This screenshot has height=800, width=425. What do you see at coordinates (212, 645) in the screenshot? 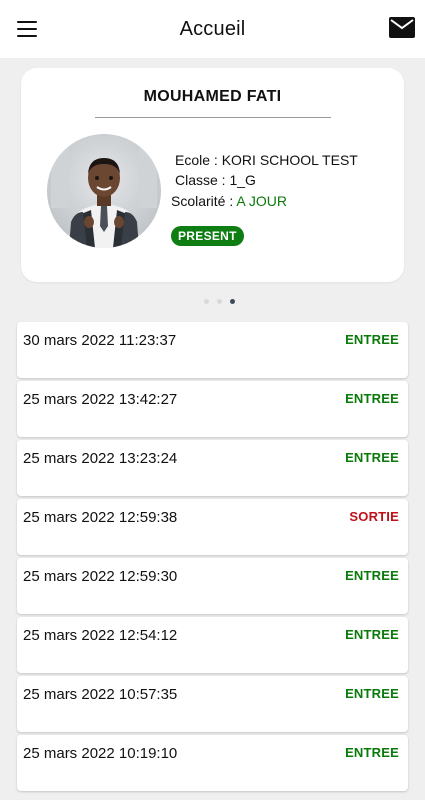
I see `attendance-row: 25 mars 2022 12:54:12 ENTREE` at bounding box center [212, 645].